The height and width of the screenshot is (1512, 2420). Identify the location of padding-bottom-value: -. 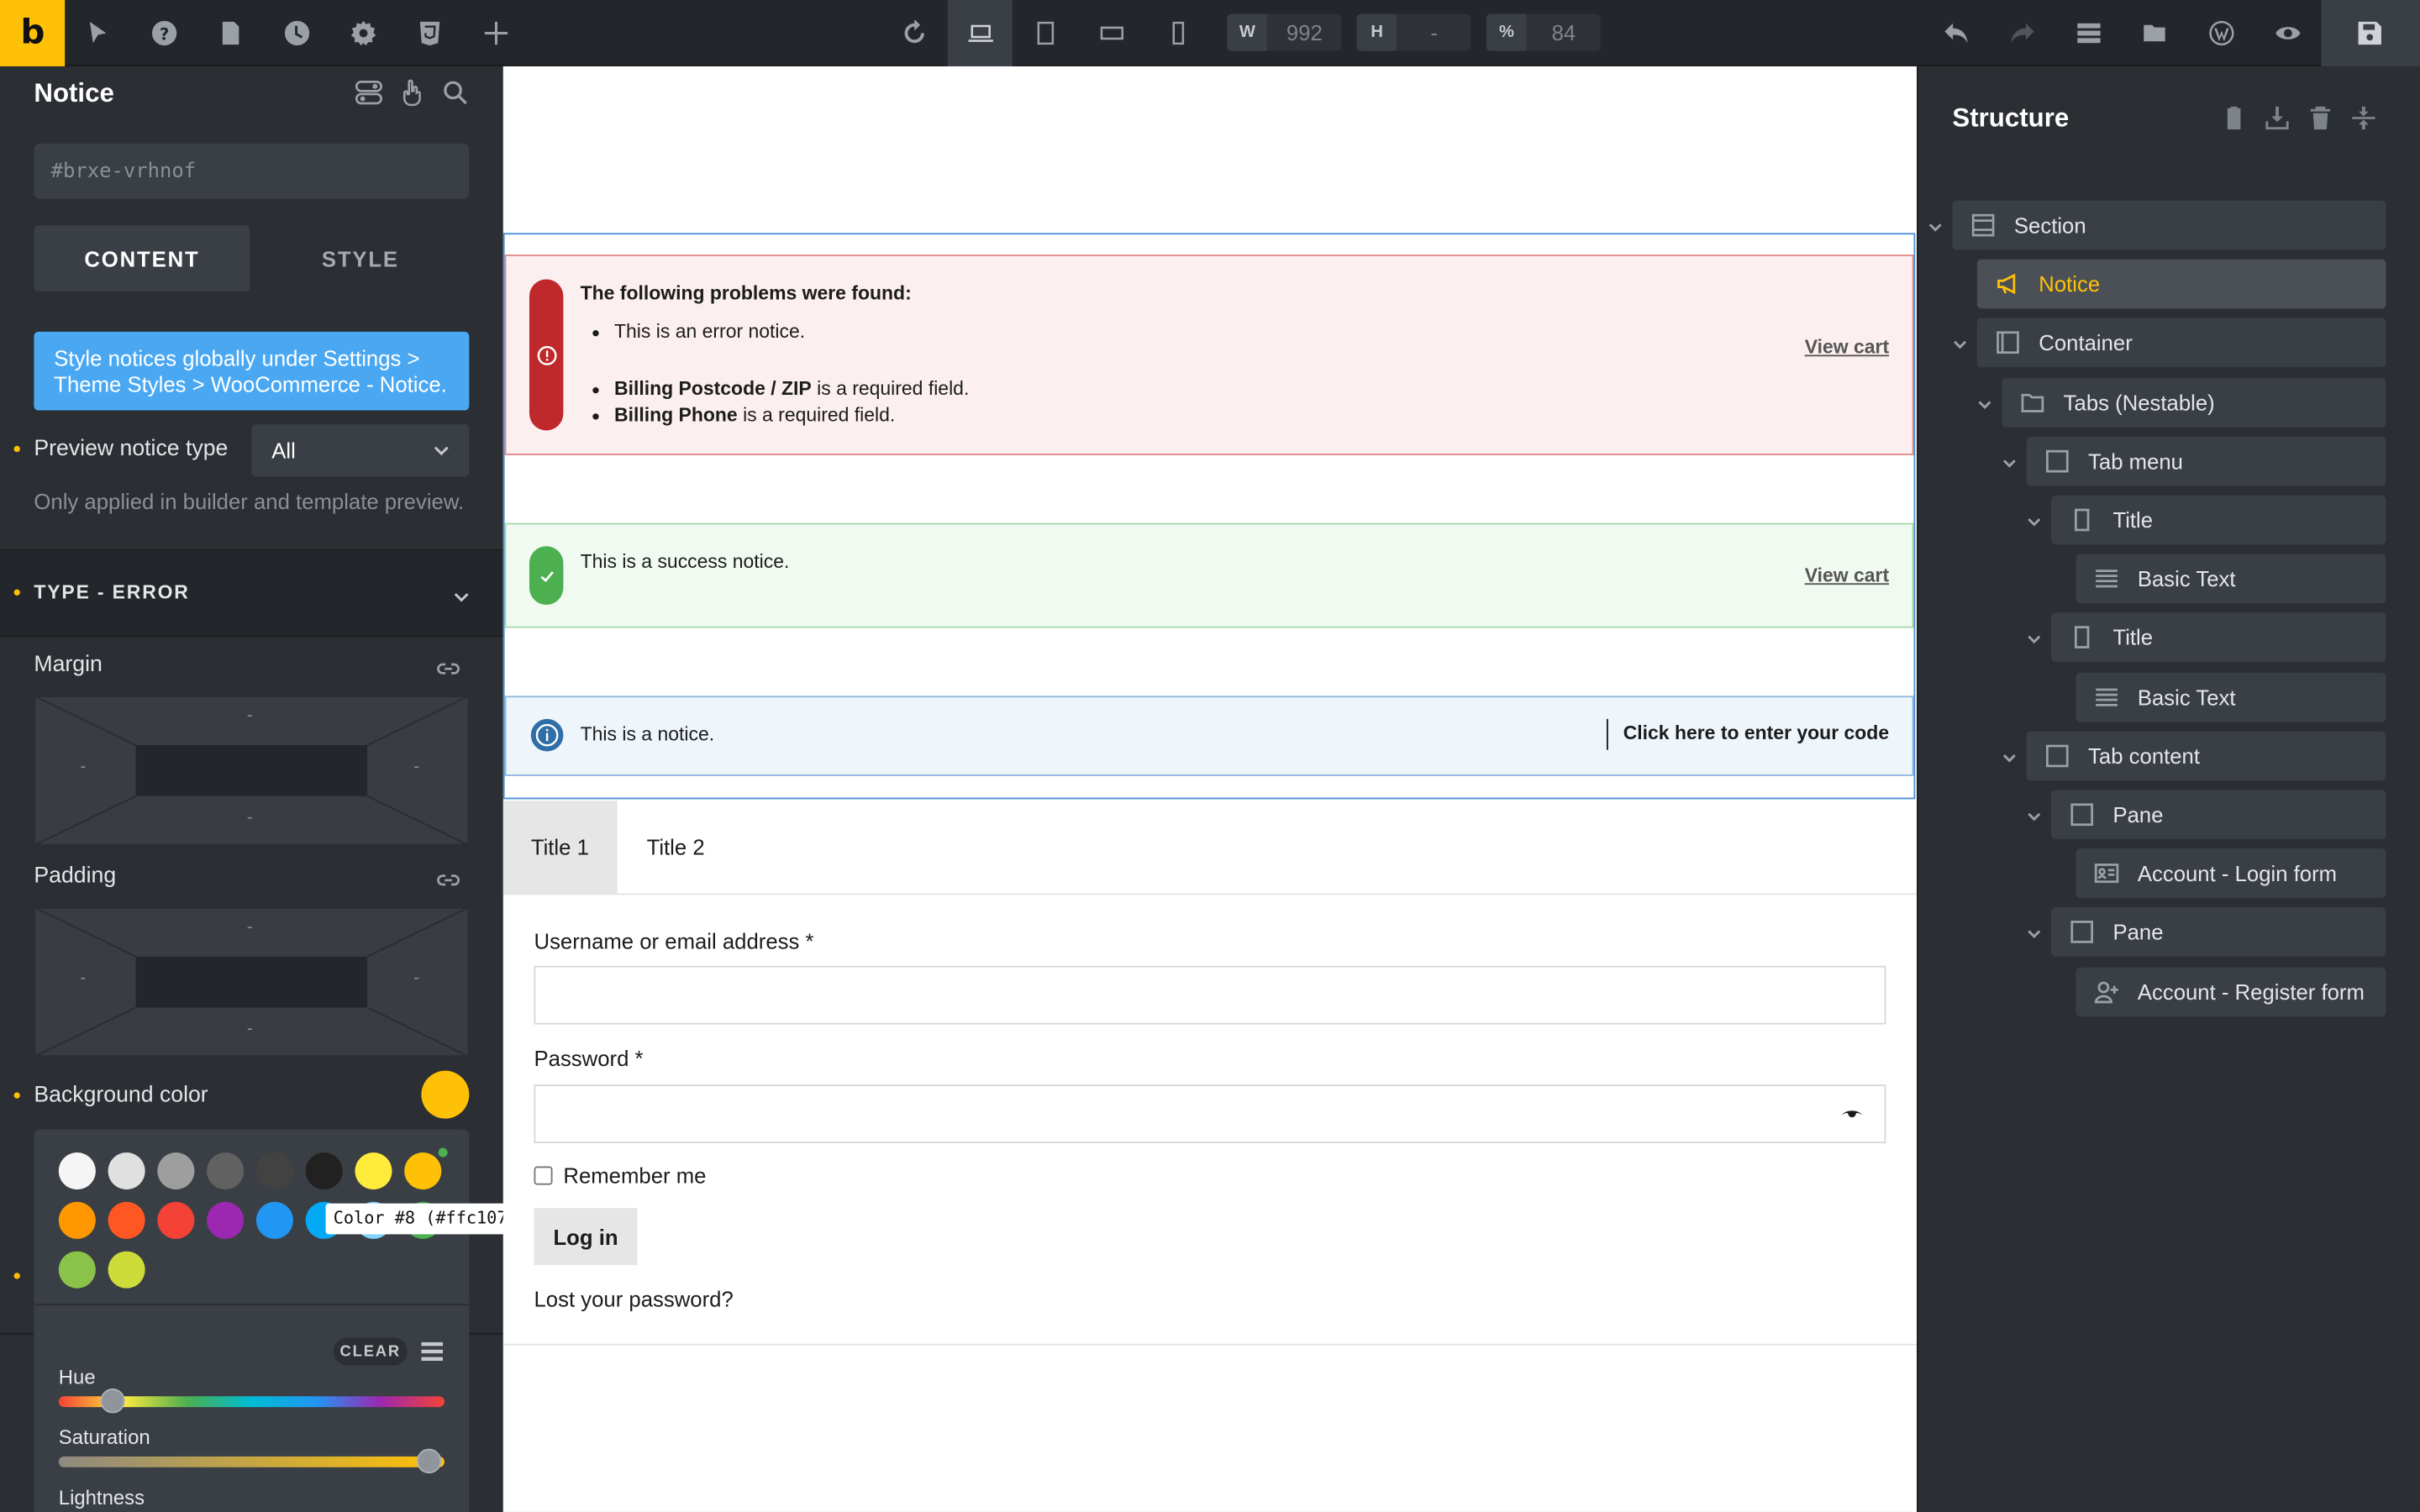
(250, 1029).